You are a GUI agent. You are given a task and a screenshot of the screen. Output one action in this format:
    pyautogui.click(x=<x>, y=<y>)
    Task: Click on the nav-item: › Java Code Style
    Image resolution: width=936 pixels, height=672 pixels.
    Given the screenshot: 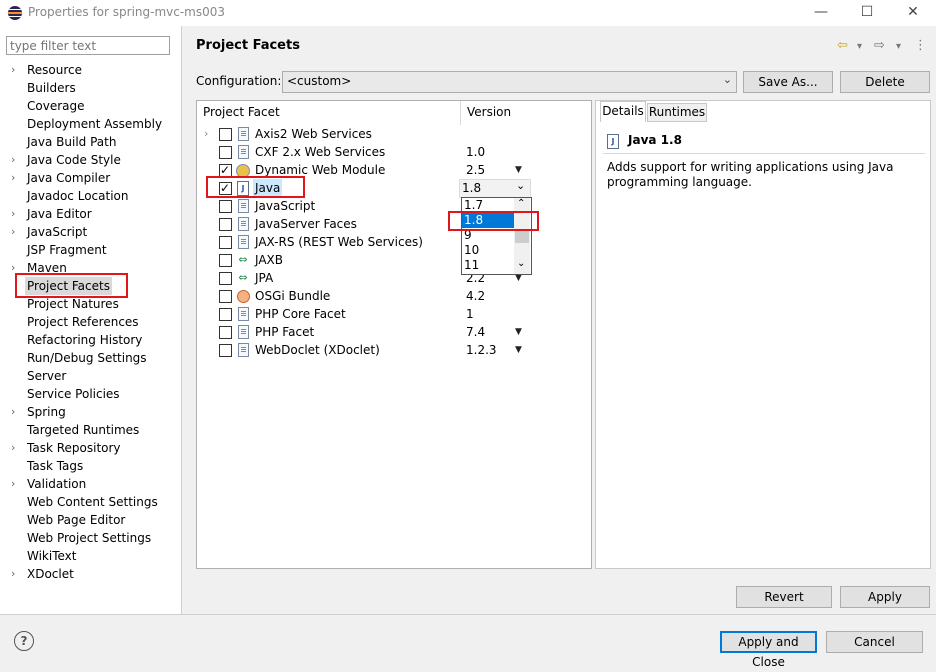 What is the action you would take?
    pyautogui.click(x=90, y=160)
    